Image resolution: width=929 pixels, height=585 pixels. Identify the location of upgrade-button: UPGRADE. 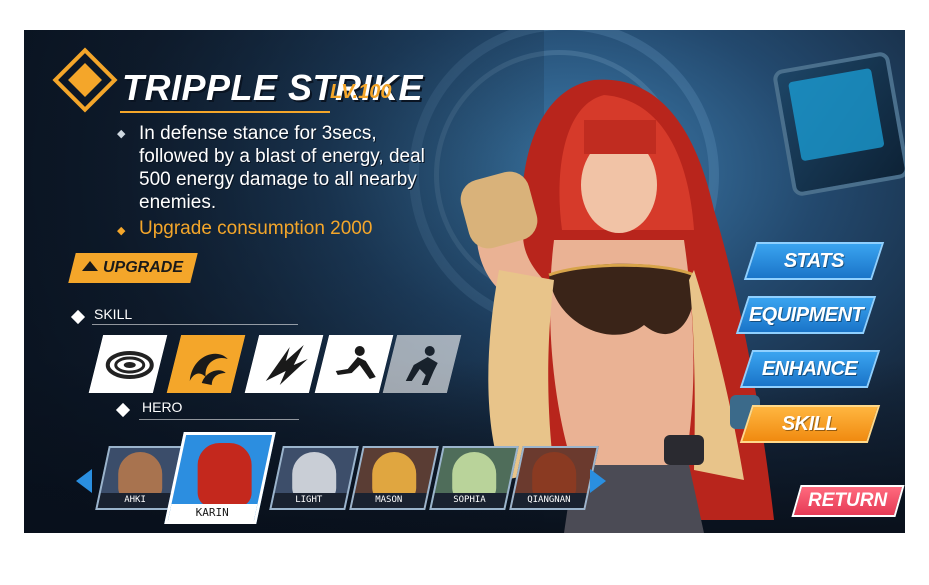
(133, 268).